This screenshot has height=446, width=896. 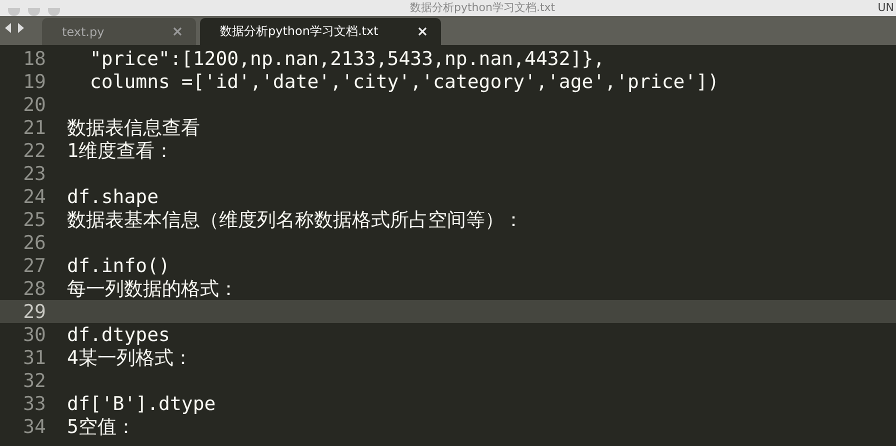 I want to click on file-tab: 数据分析python学习文档.txt, so click(x=321, y=31).